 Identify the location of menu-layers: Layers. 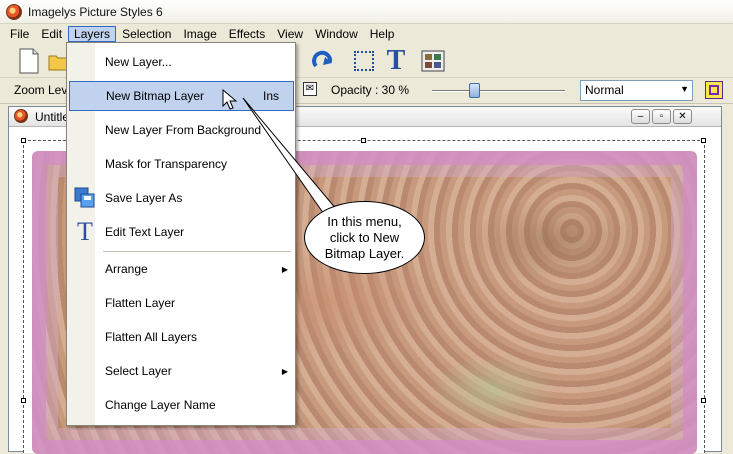
(92, 33).